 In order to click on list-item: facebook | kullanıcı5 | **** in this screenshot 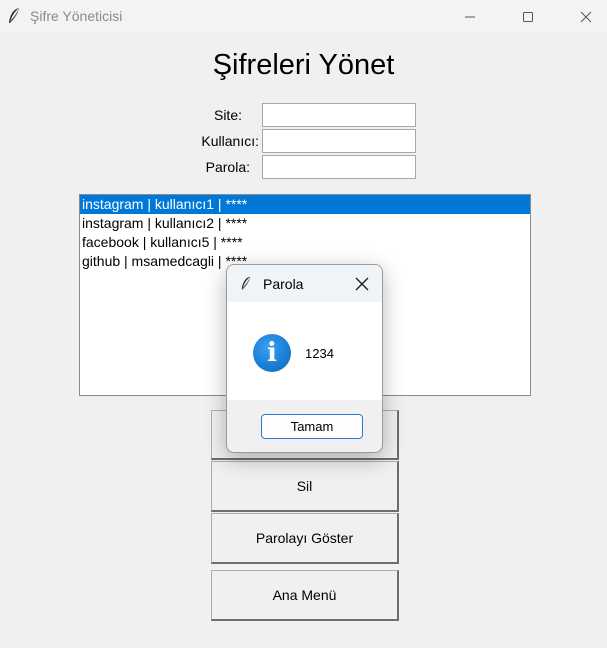, I will do `click(305, 242)`.